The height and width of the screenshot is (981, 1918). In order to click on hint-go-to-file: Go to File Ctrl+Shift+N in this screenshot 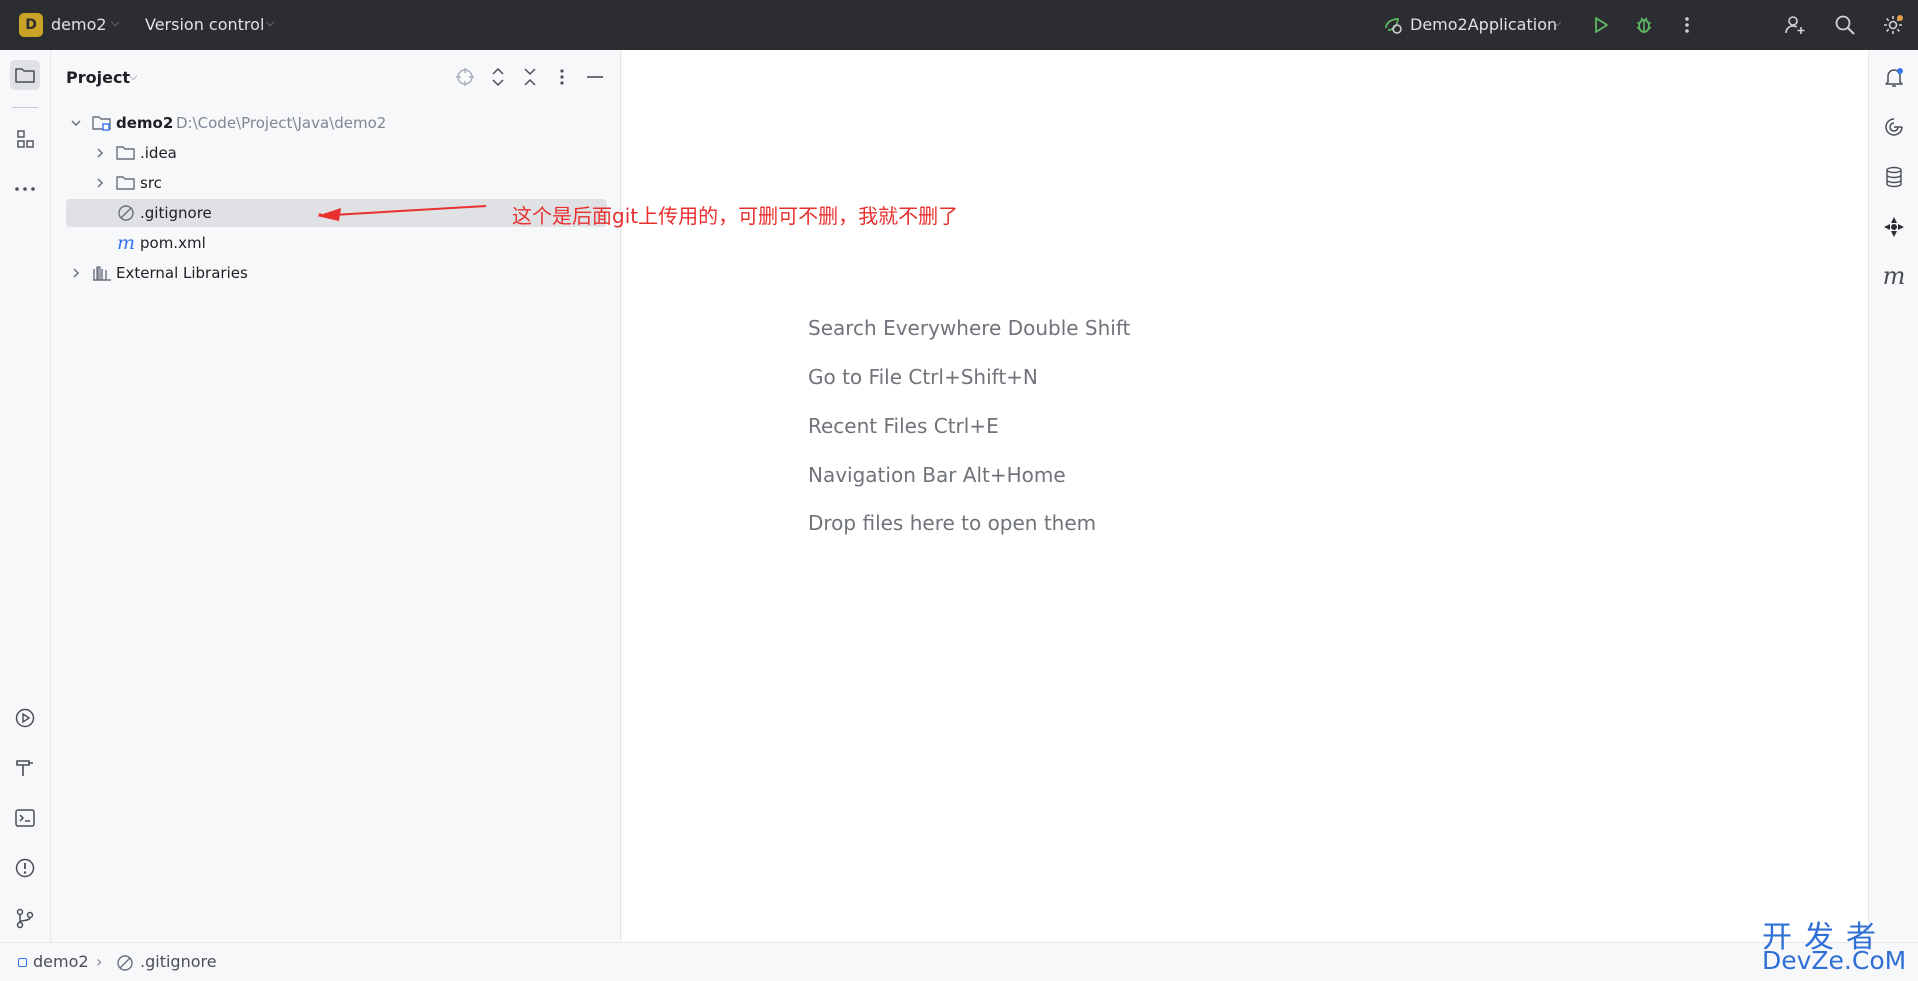, I will do `click(923, 377)`.